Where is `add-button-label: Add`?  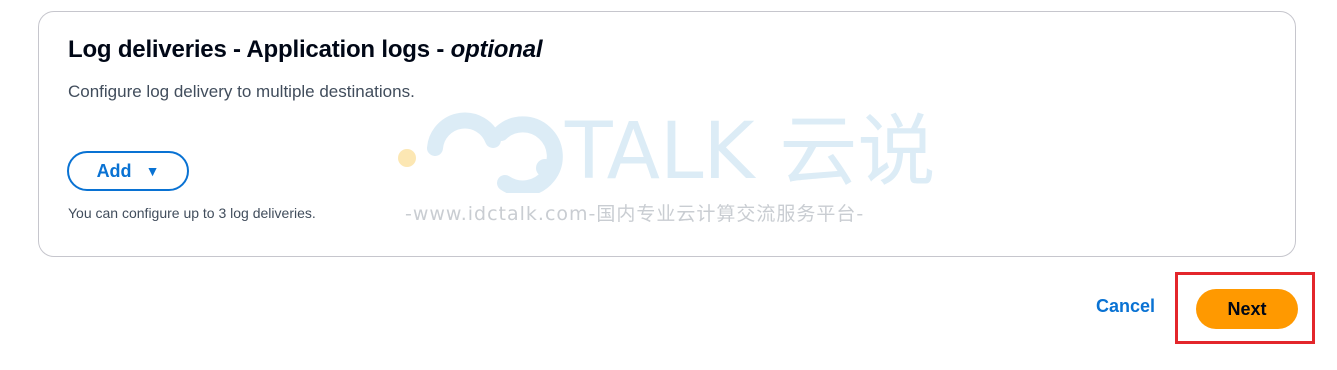
add-button-label: Add is located at coordinates (114, 170).